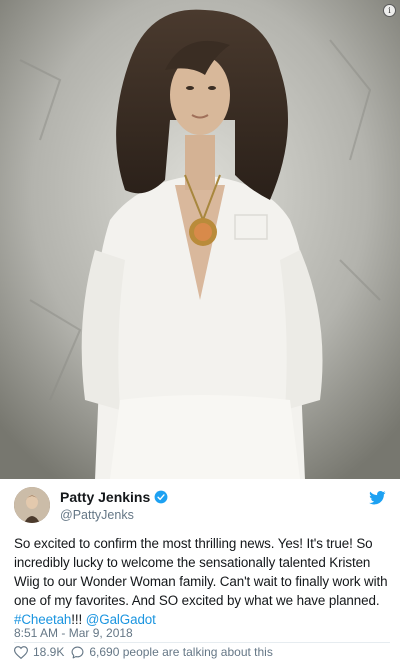  I want to click on author-name: Patty Jenkins, so click(105, 497).